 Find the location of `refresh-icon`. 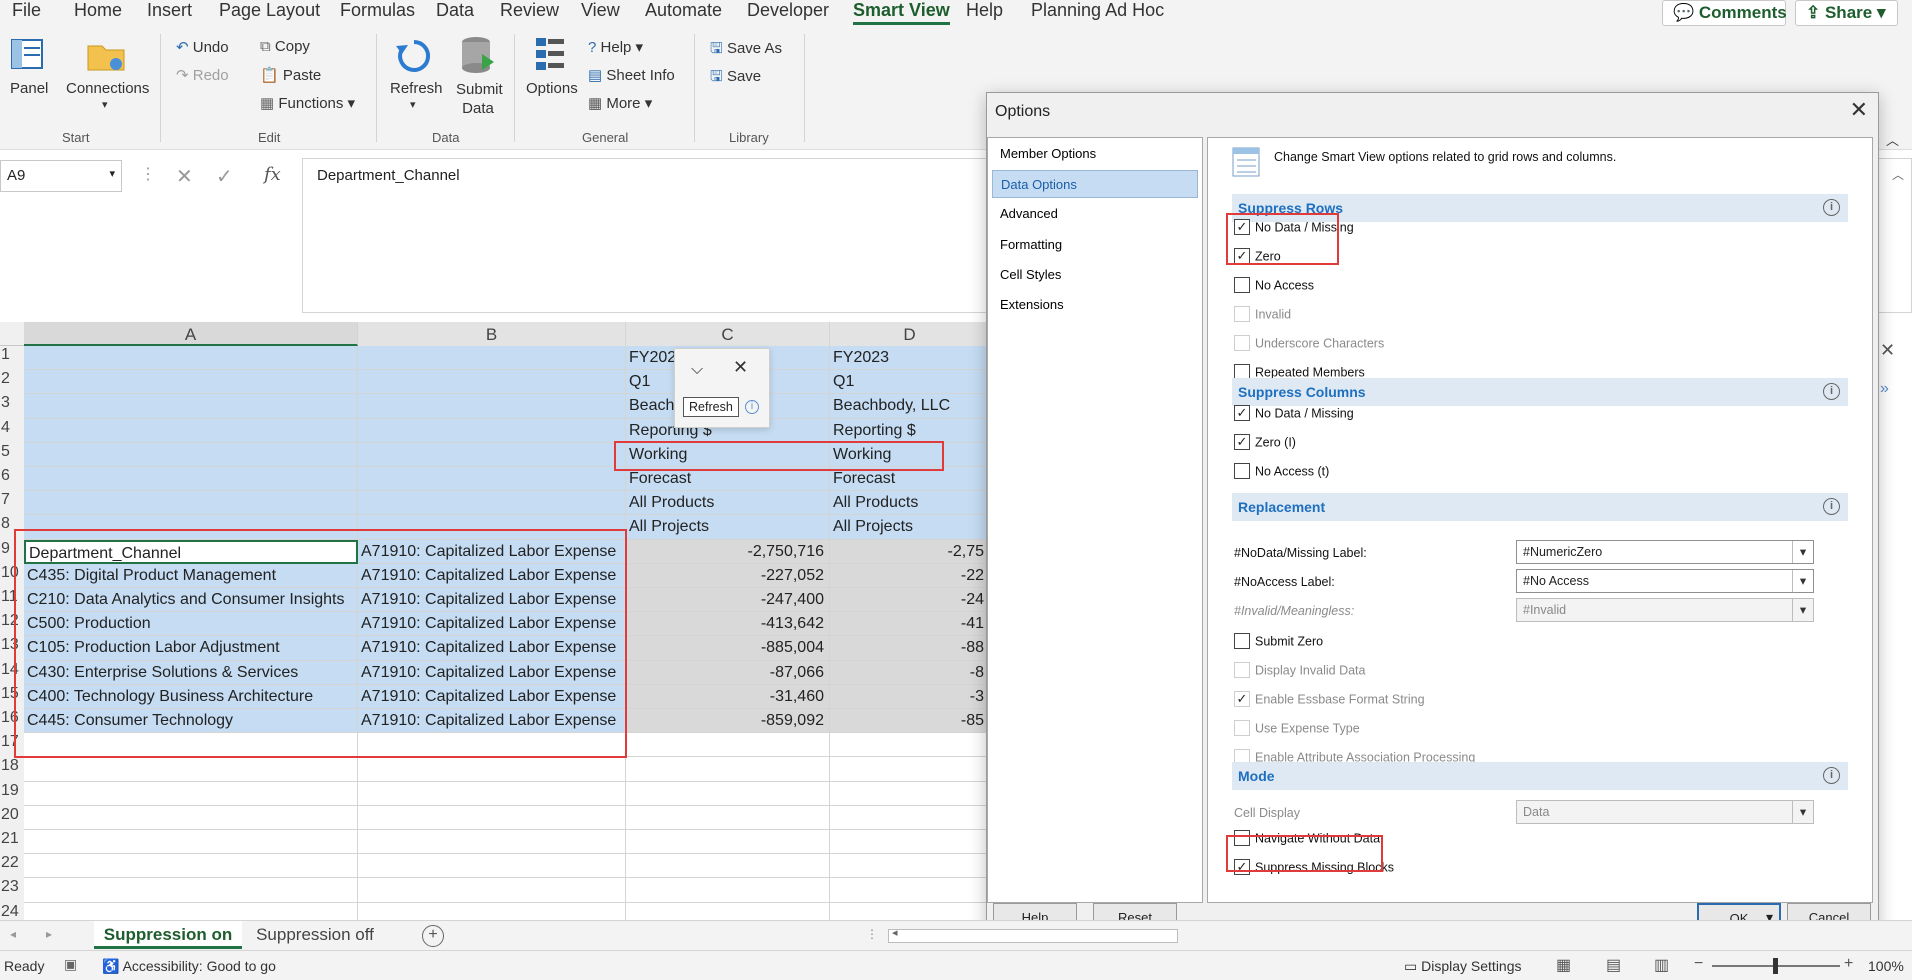

refresh-icon is located at coordinates (414, 58).